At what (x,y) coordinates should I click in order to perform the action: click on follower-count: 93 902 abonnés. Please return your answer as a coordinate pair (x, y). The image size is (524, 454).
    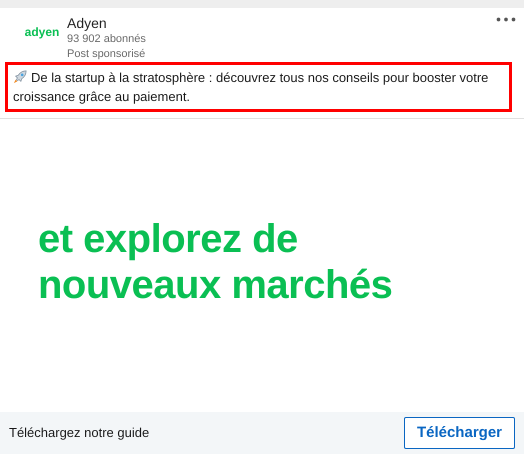
    Looking at the image, I should click on (107, 39).